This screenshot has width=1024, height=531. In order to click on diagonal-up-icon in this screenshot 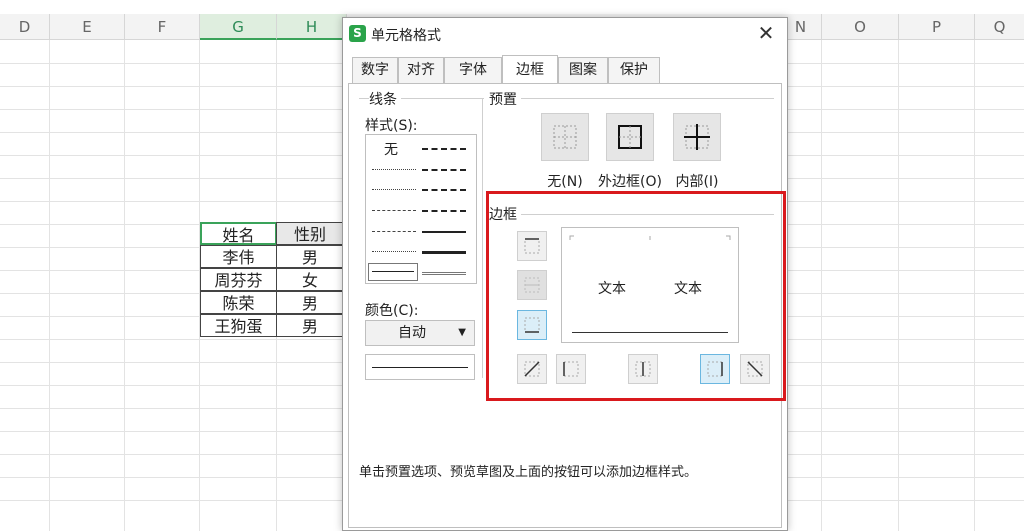, I will do `click(532, 369)`.